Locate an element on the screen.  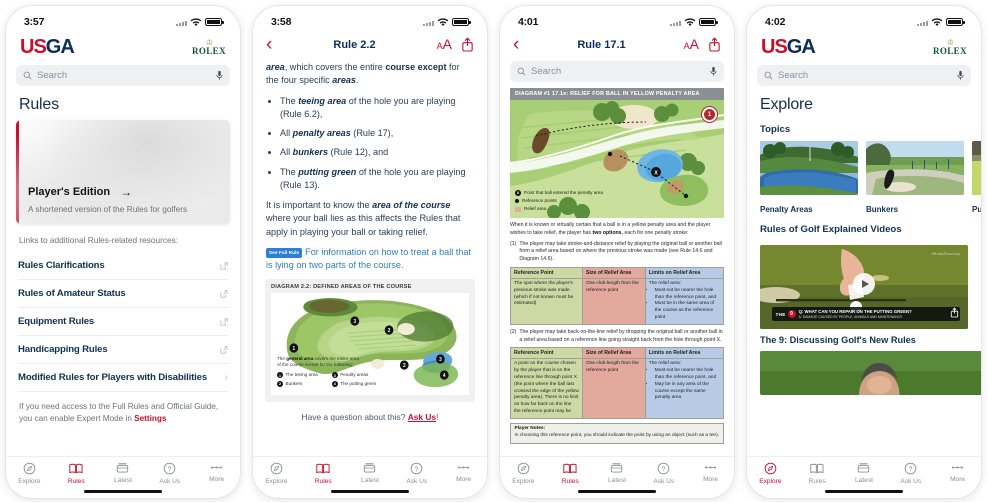
player-notes-title: Player Notes: is located at coordinates (530, 429).